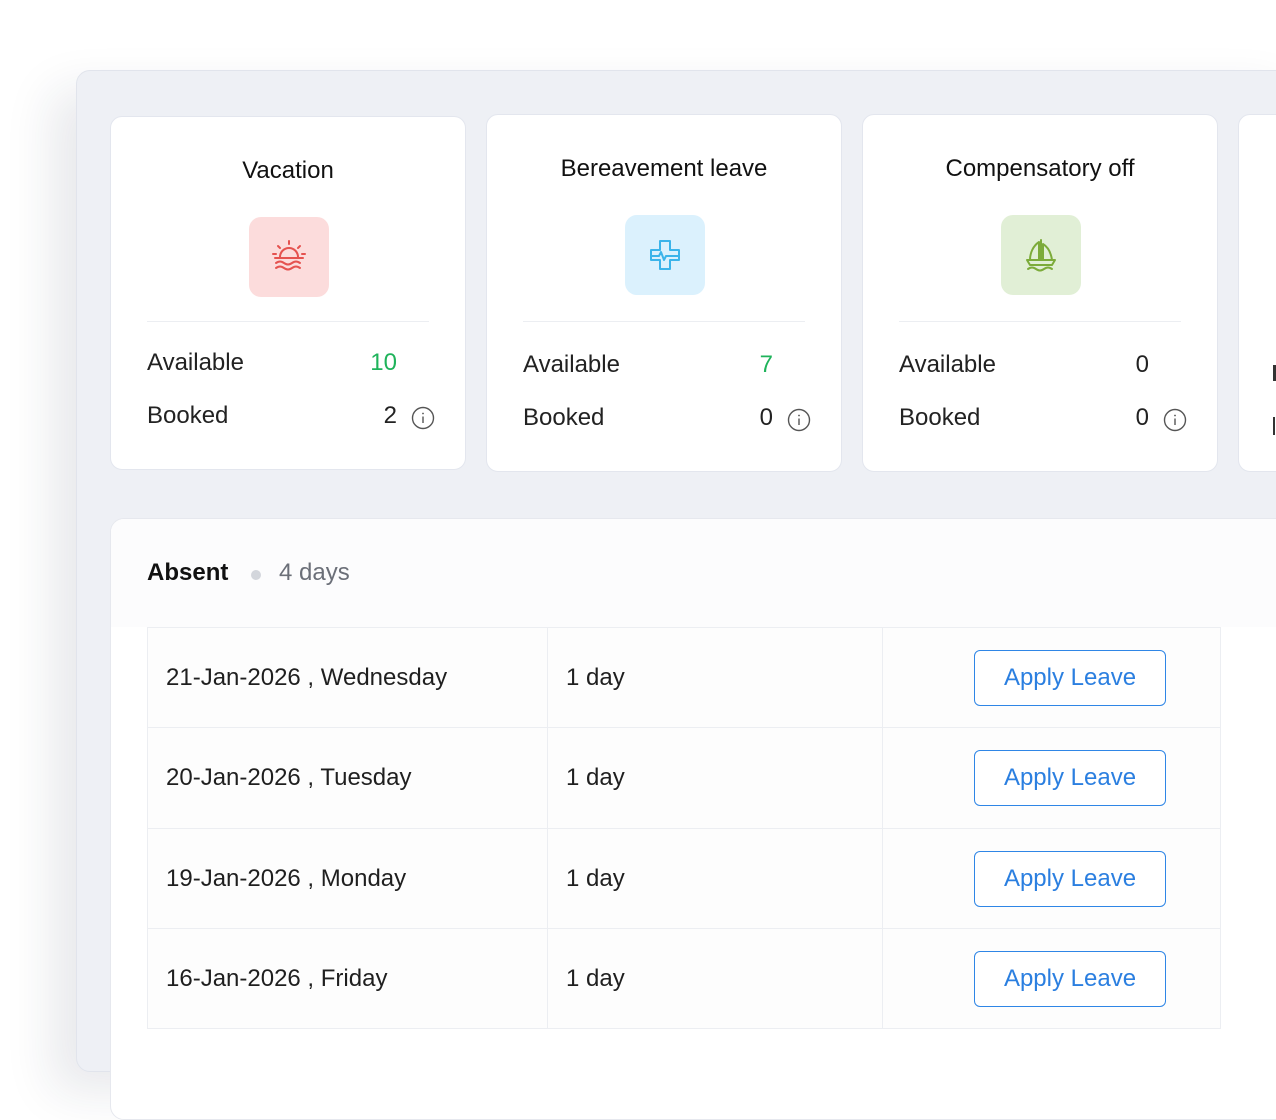 Image resolution: width=1276 pixels, height=1120 pixels. Describe the element at coordinates (684, 979) in the screenshot. I see `table-row: 16-Jan-2026 , Friday 1 day Apply Leave` at that location.